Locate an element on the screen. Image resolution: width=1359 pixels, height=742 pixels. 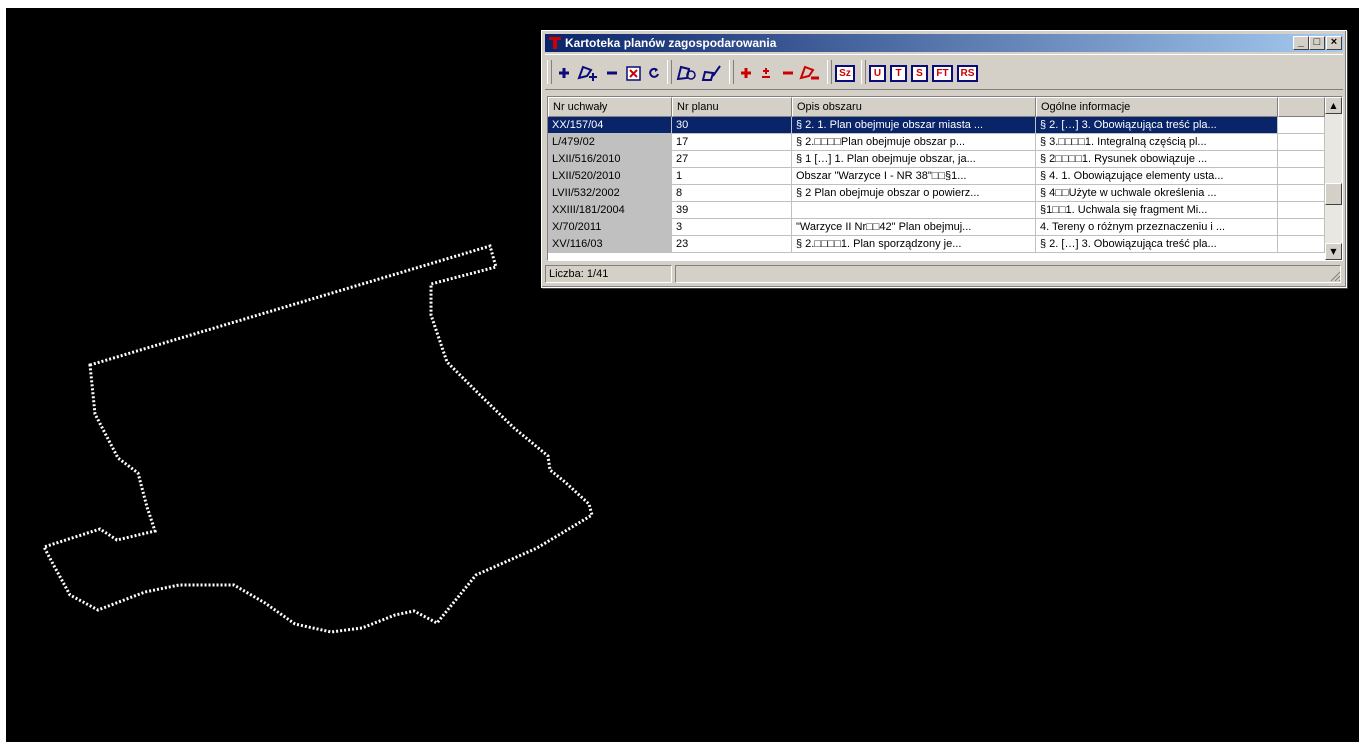
add-red-button is located at coordinates (746, 73).